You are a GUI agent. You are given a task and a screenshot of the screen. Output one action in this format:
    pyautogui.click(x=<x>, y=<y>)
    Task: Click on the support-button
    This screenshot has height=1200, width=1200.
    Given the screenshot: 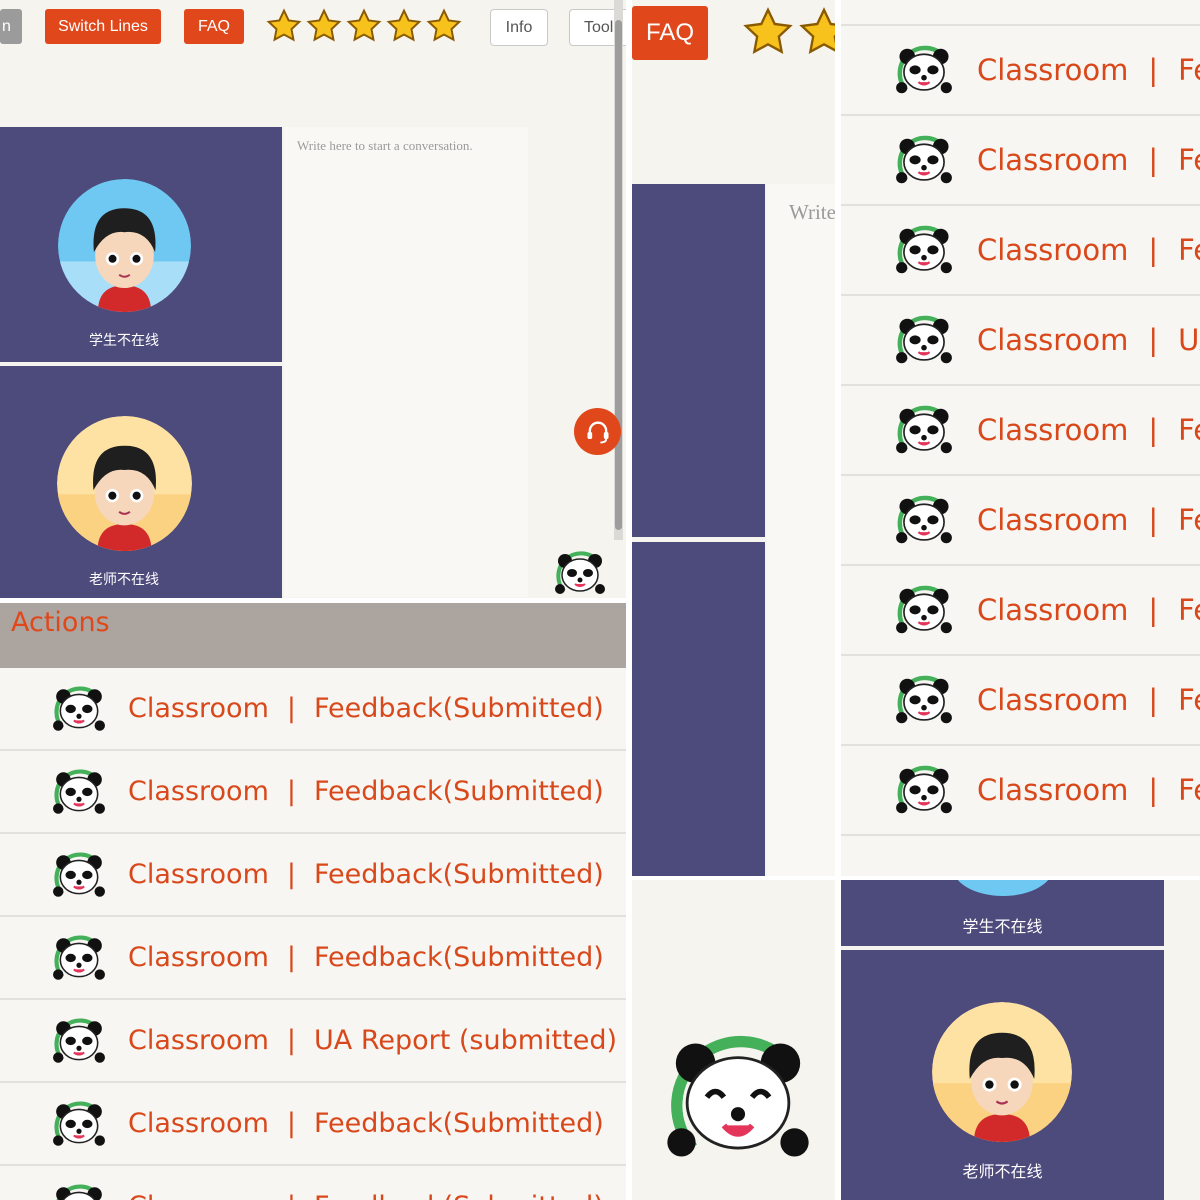 What is the action you would take?
    pyautogui.click(x=597, y=431)
    